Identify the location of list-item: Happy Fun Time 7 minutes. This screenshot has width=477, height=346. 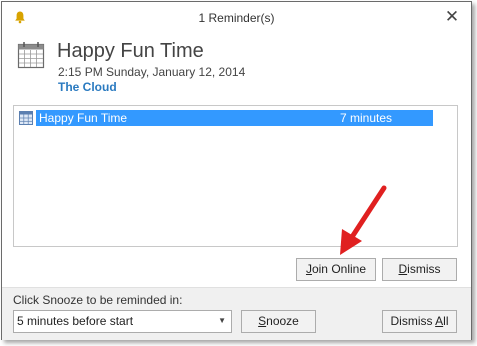
(226, 118).